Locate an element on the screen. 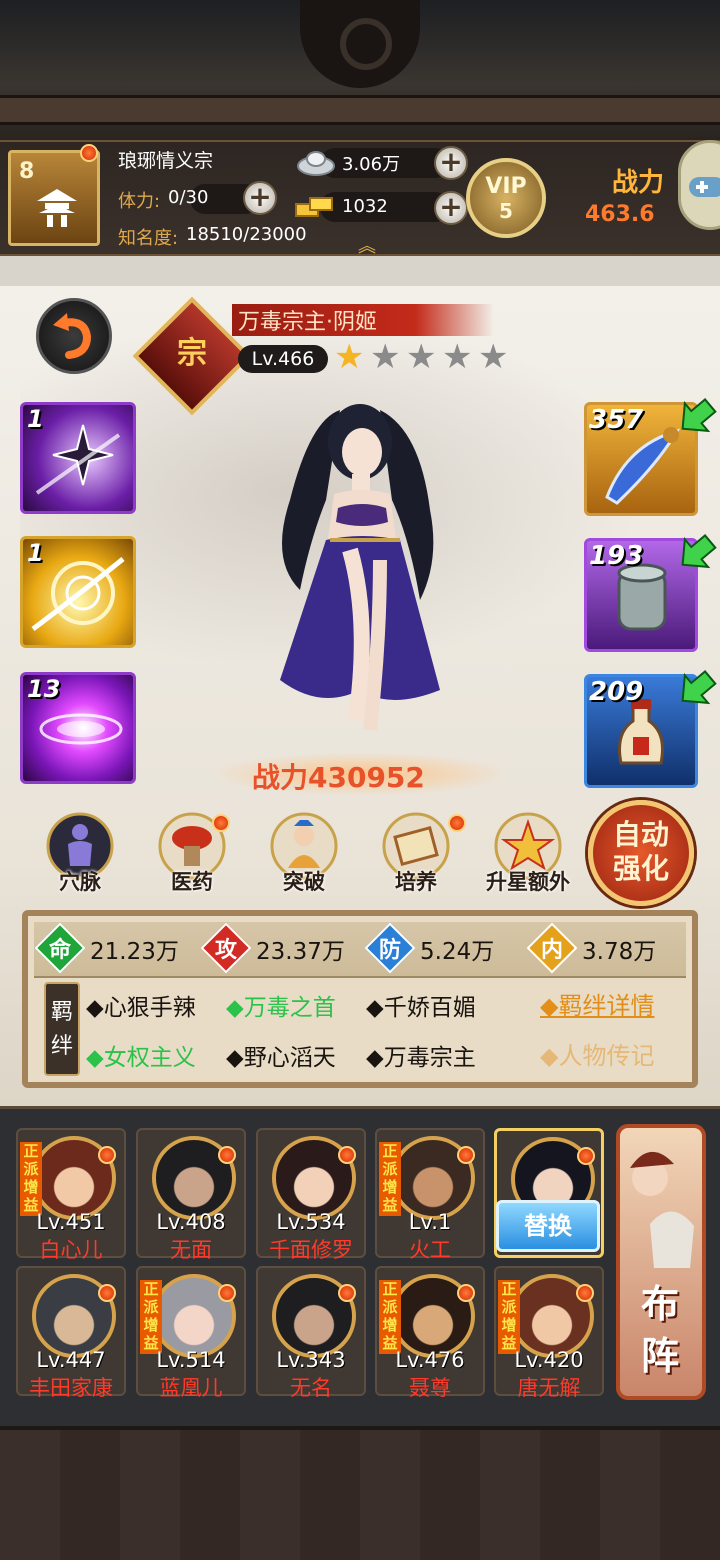  menu-label: 穴脉 is located at coordinates (80, 882).